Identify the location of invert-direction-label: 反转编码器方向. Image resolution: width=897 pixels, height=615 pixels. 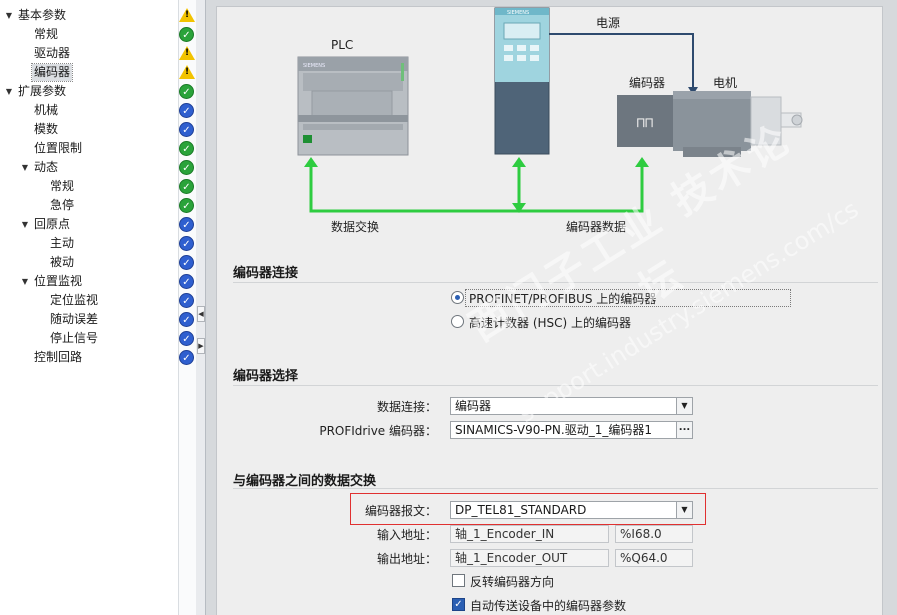
(512, 581).